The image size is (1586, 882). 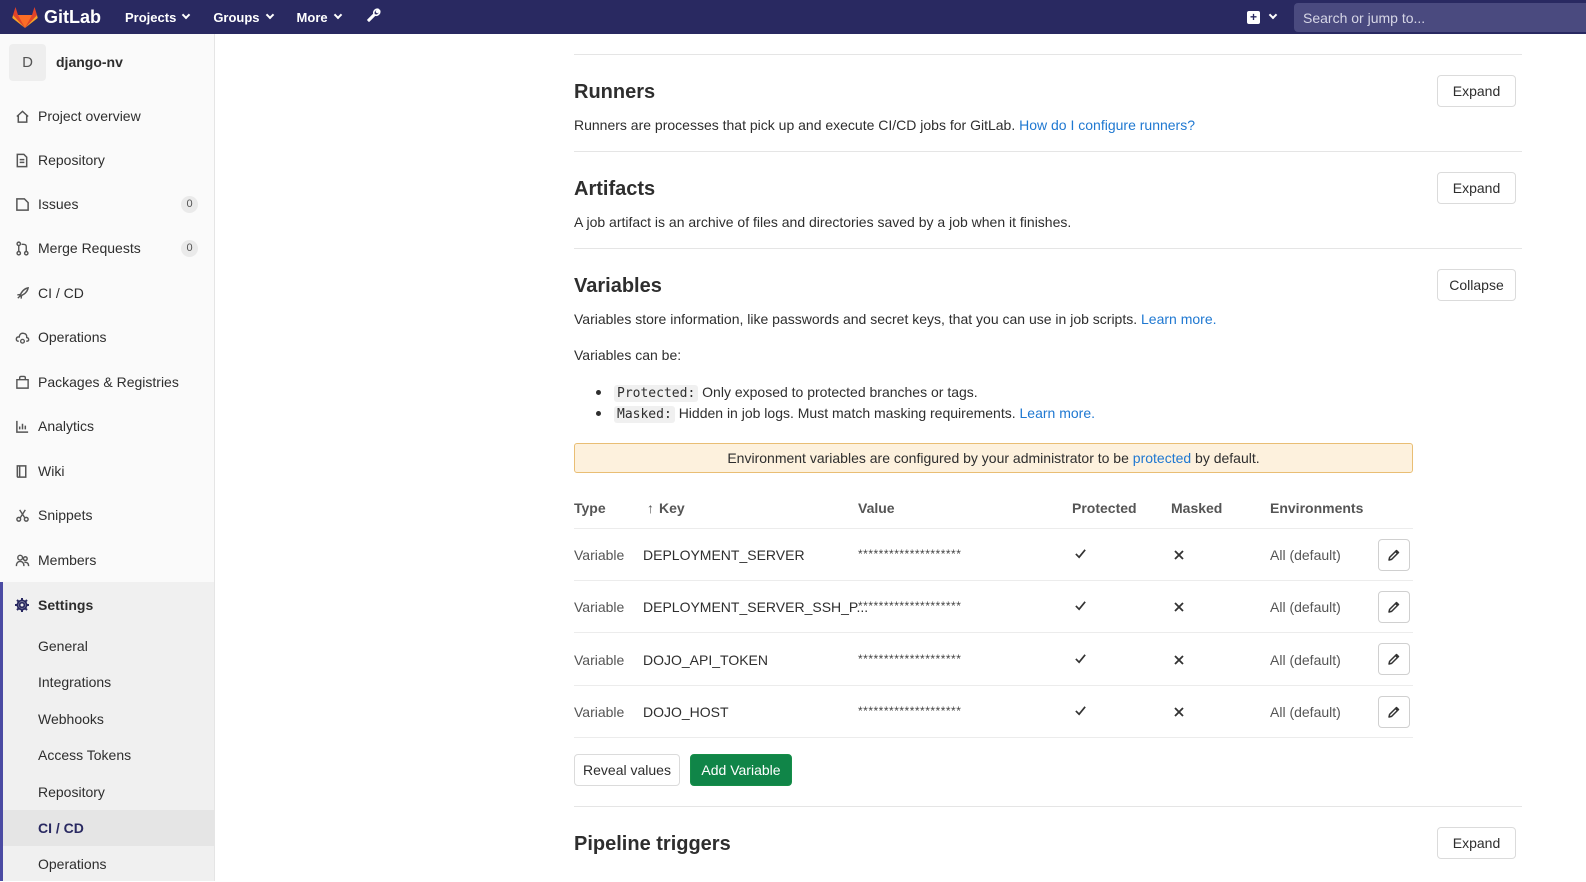 I want to click on settings-sub-integrations: Integrations, so click(x=108, y=682).